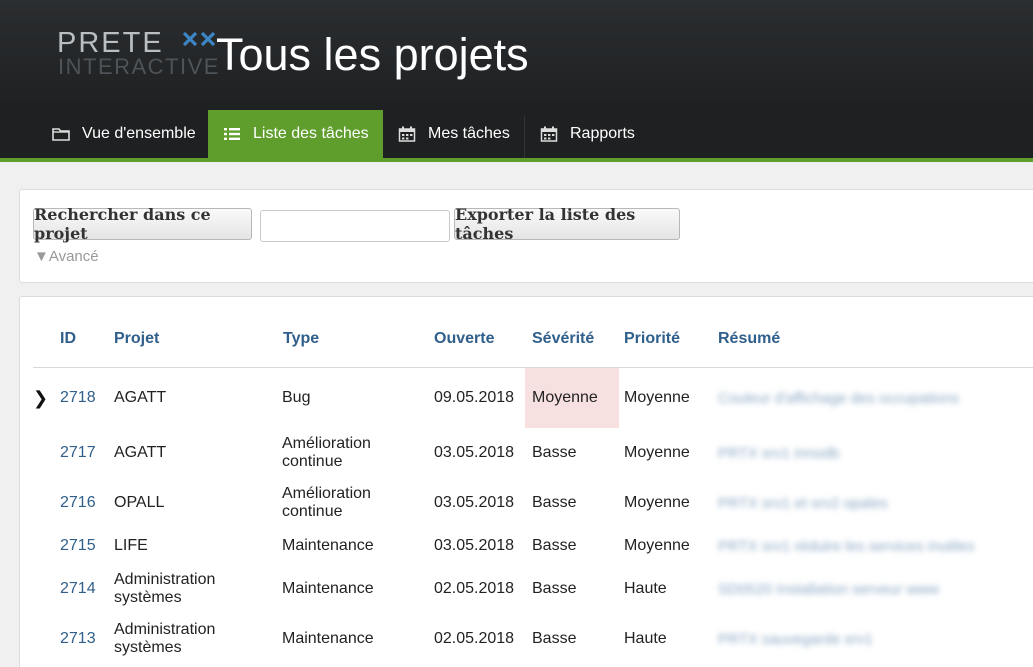 Image resolution: width=1033 pixels, height=667 pixels. Describe the element at coordinates (587, 134) in the screenshot. I see `tab-reports: Rapports` at that location.